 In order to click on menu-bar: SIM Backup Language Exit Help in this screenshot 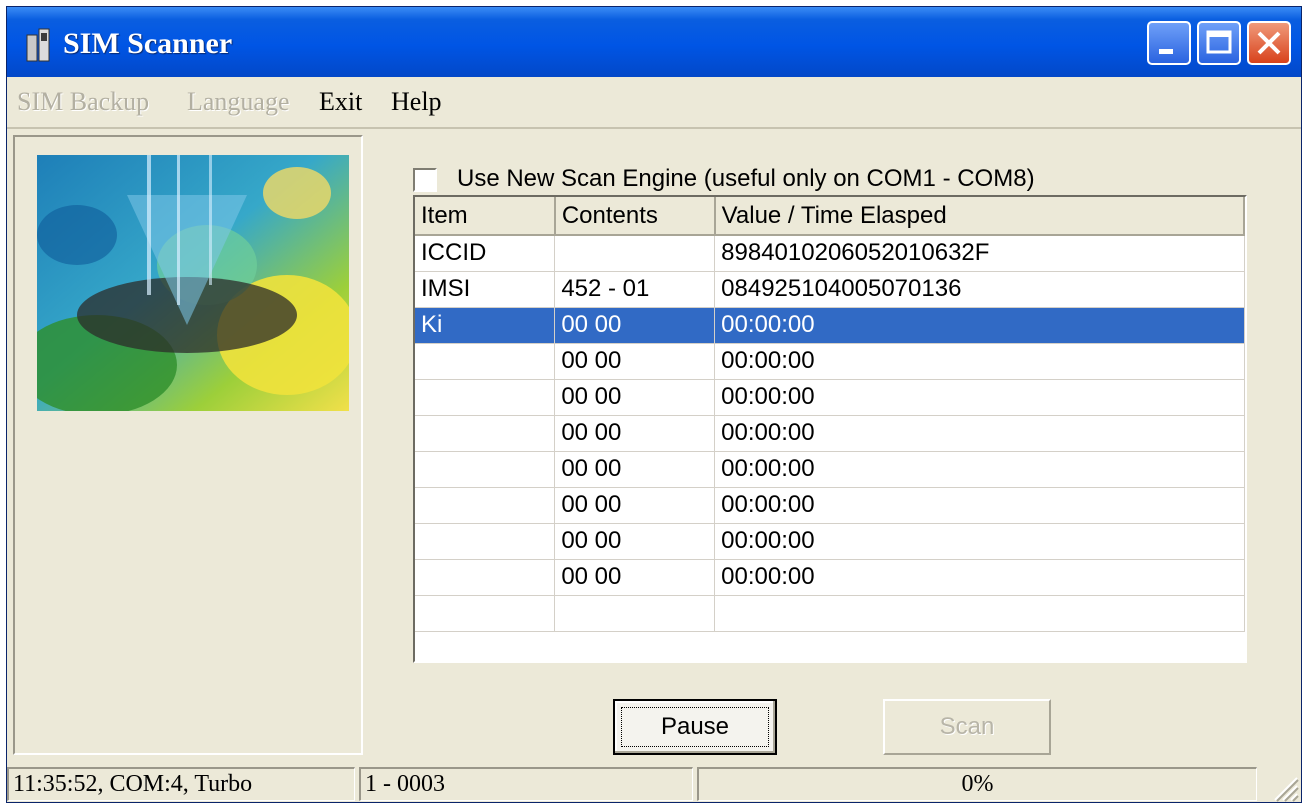, I will do `click(654, 103)`.